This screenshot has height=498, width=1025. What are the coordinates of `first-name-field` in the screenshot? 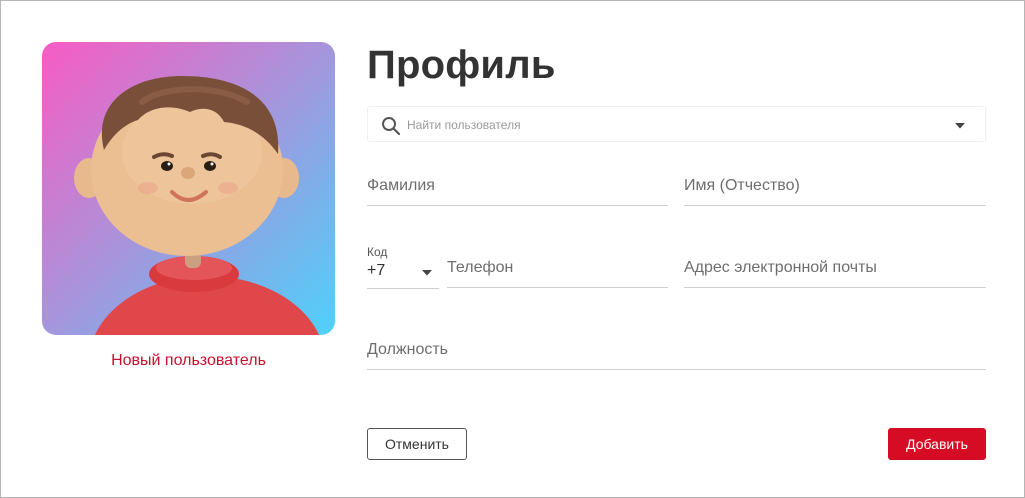 It's located at (835, 190).